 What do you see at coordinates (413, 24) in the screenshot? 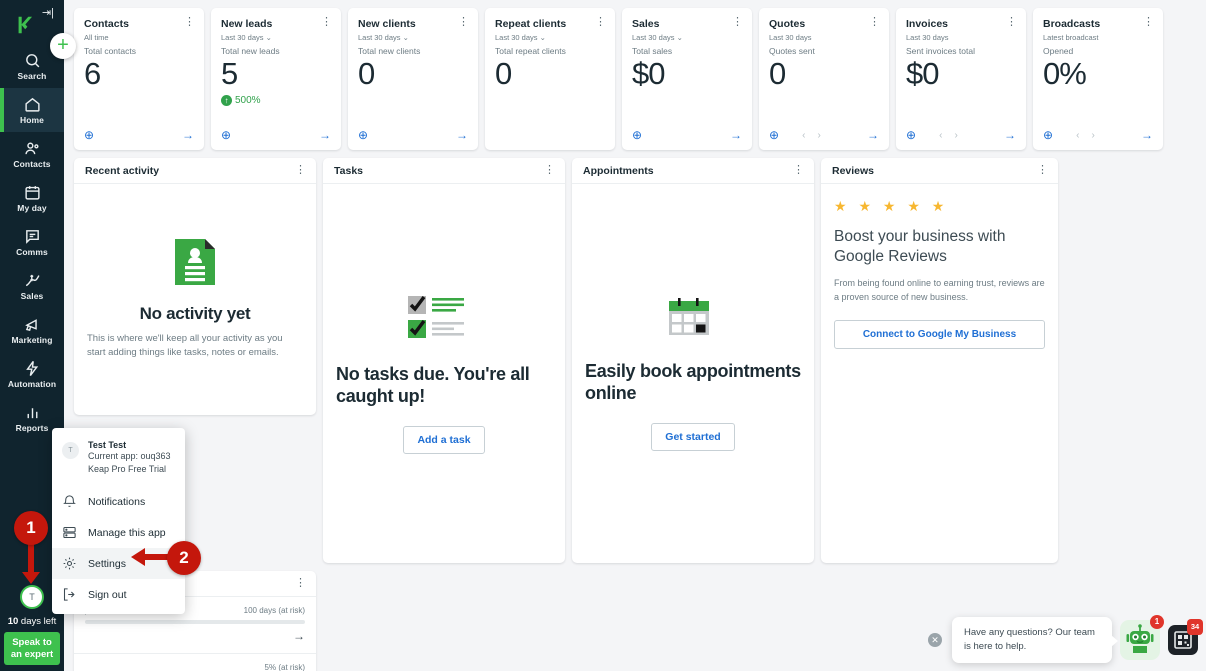
I see `kpi-header: New clients ⋮` at bounding box center [413, 24].